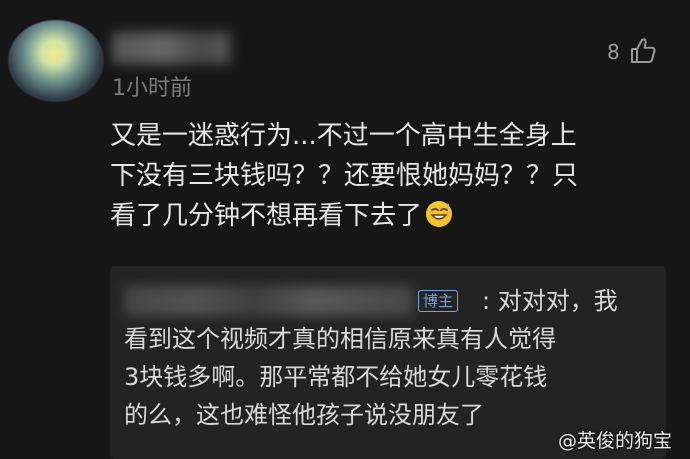 The image size is (690, 459). I want to click on reply-line: : 对对对，我, so click(550, 301).